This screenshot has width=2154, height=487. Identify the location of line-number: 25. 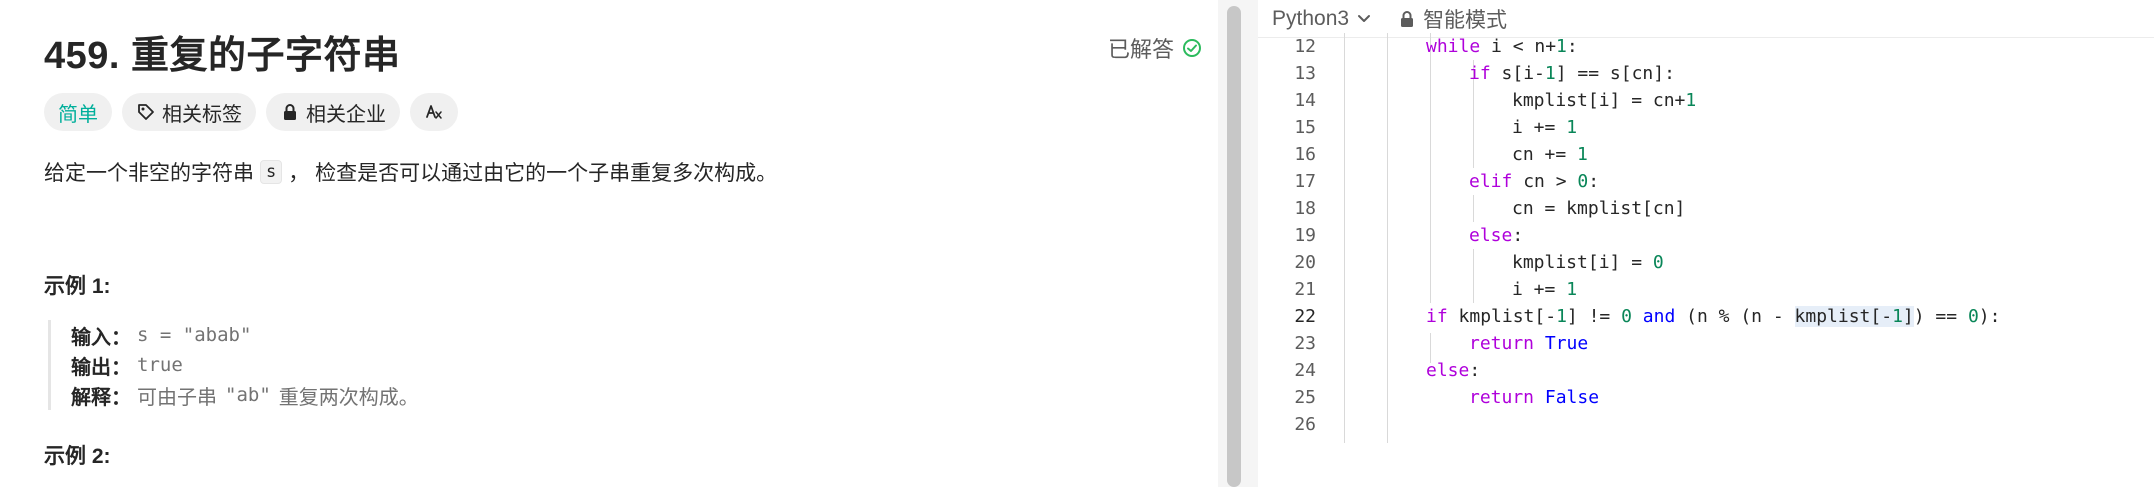
(1305, 397).